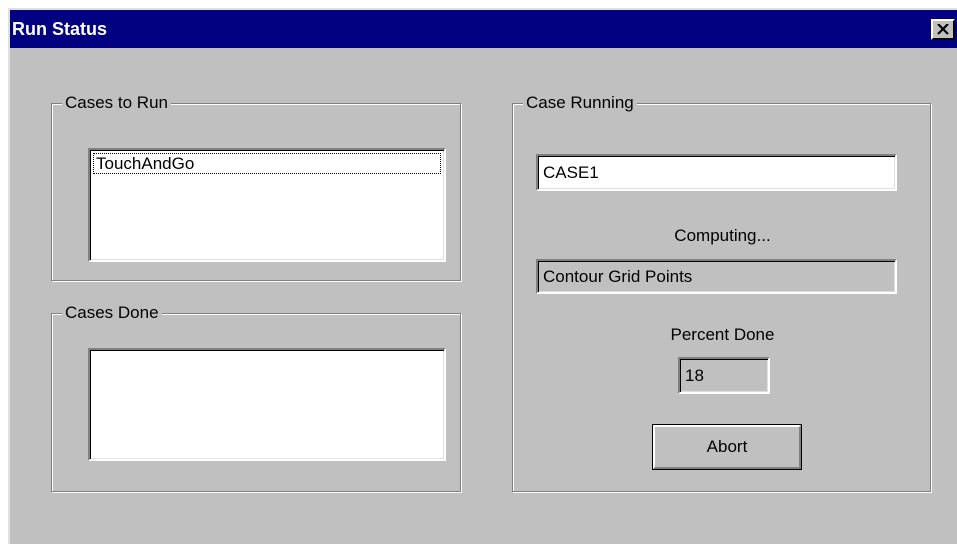 This screenshot has height=544, width=957. What do you see at coordinates (716, 172) in the screenshot?
I see `case-name-field: CASE1` at bounding box center [716, 172].